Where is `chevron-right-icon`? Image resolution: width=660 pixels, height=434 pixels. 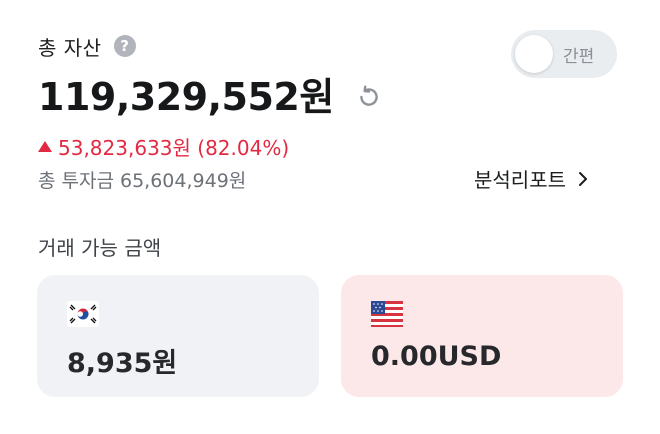 chevron-right-icon is located at coordinates (583, 178).